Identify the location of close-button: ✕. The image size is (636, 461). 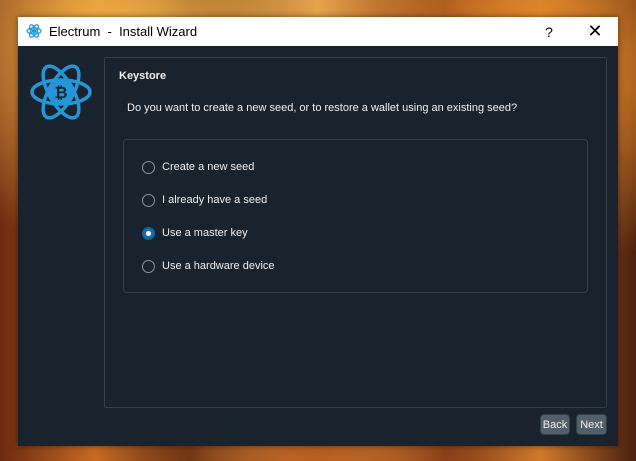
(595, 31).